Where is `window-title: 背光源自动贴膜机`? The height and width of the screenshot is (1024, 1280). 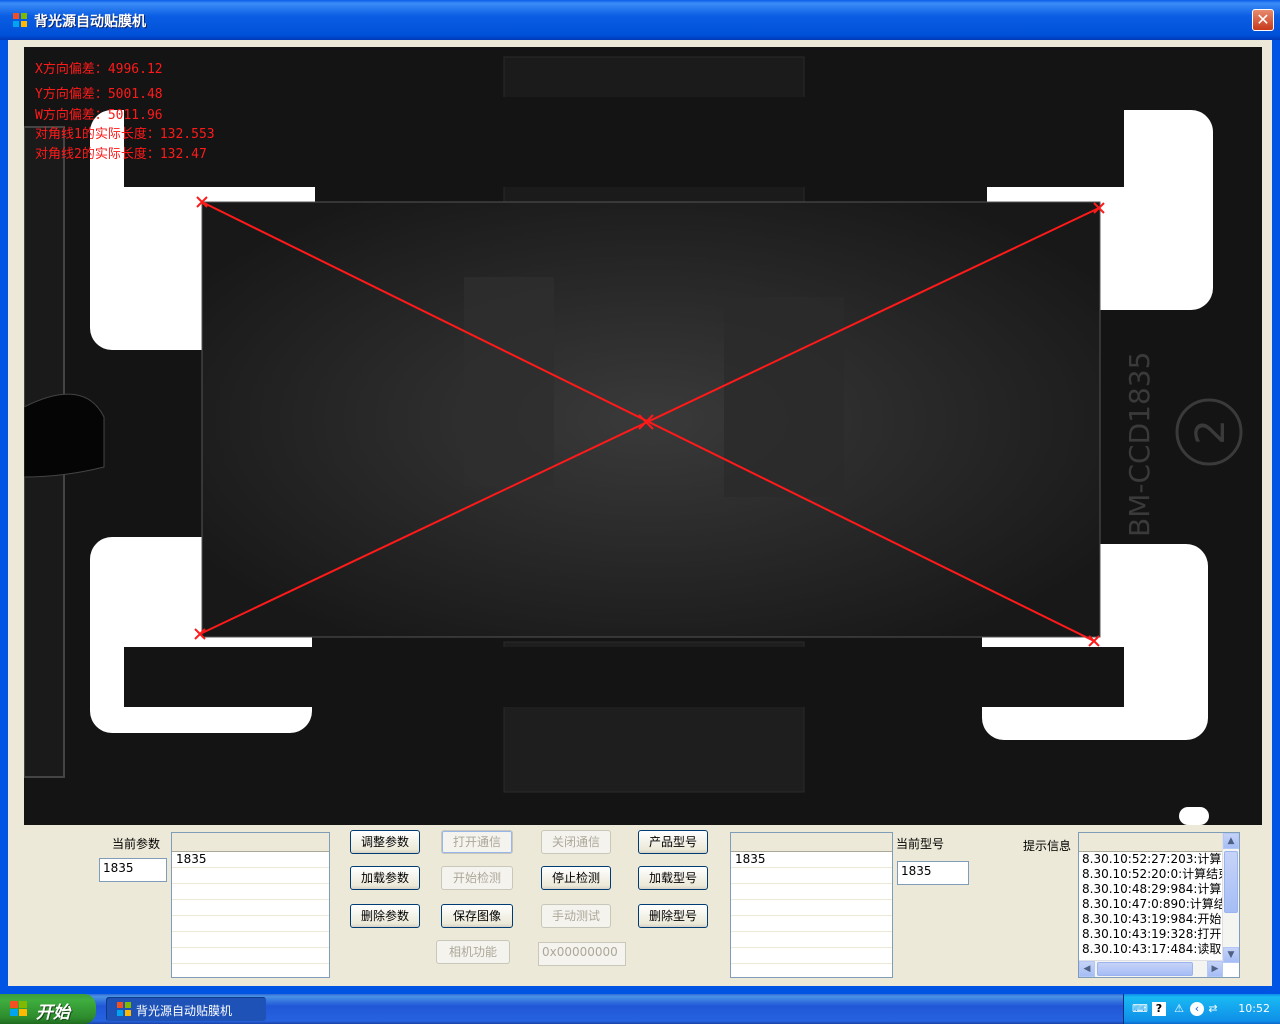
window-title: 背光源自动贴膜机 is located at coordinates (90, 22).